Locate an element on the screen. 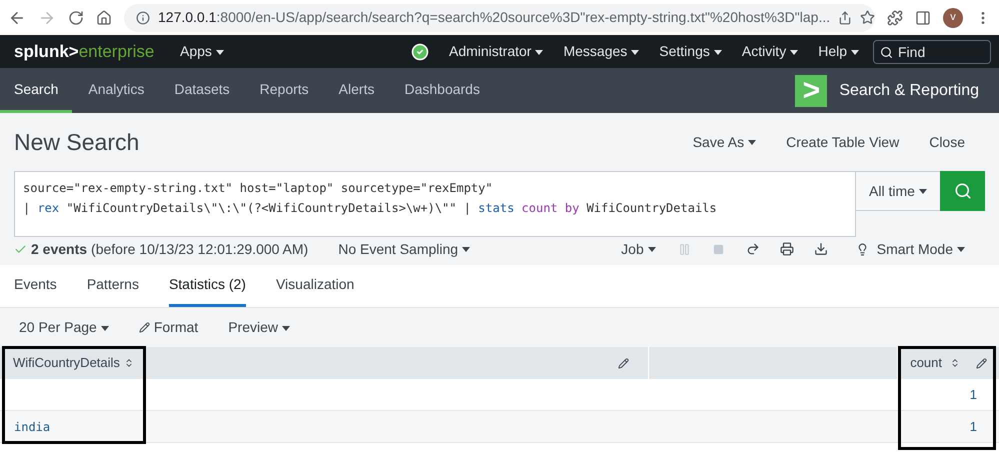 The image size is (999, 456). app-nav-tab: Reports is located at coordinates (284, 90).